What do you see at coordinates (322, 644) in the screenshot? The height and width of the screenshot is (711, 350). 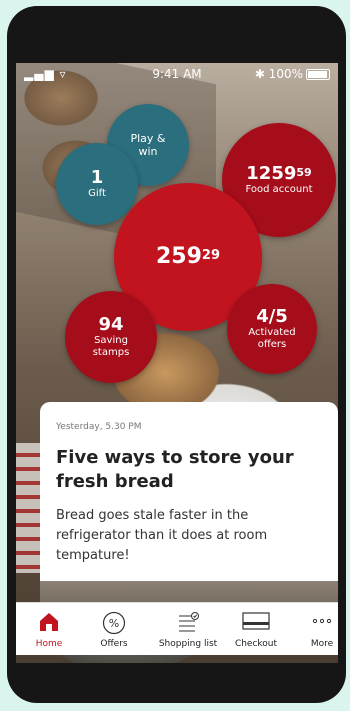 I see `tab-more-label: More` at bounding box center [322, 644].